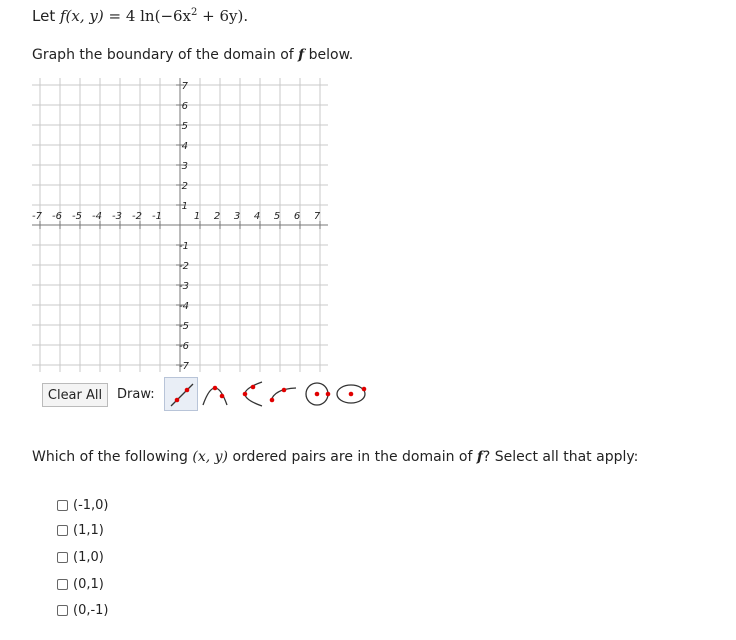 This screenshot has height=640, width=736. What do you see at coordinates (88, 530) in the screenshot?
I see `option-label: (1,1)` at bounding box center [88, 530].